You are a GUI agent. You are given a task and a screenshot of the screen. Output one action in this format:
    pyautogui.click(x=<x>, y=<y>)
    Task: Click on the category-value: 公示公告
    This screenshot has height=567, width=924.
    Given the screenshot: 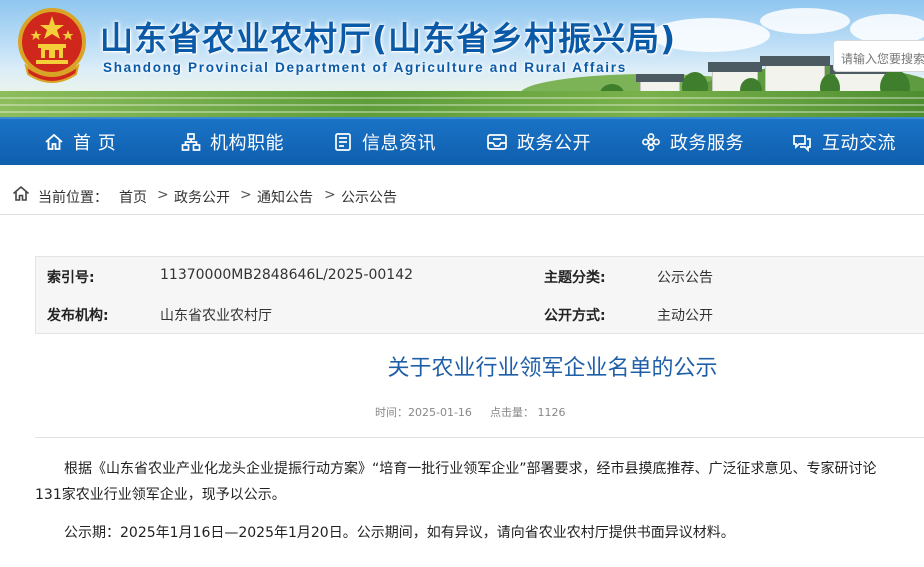 What is the action you would take?
    pyautogui.click(x=685, y=278)
    